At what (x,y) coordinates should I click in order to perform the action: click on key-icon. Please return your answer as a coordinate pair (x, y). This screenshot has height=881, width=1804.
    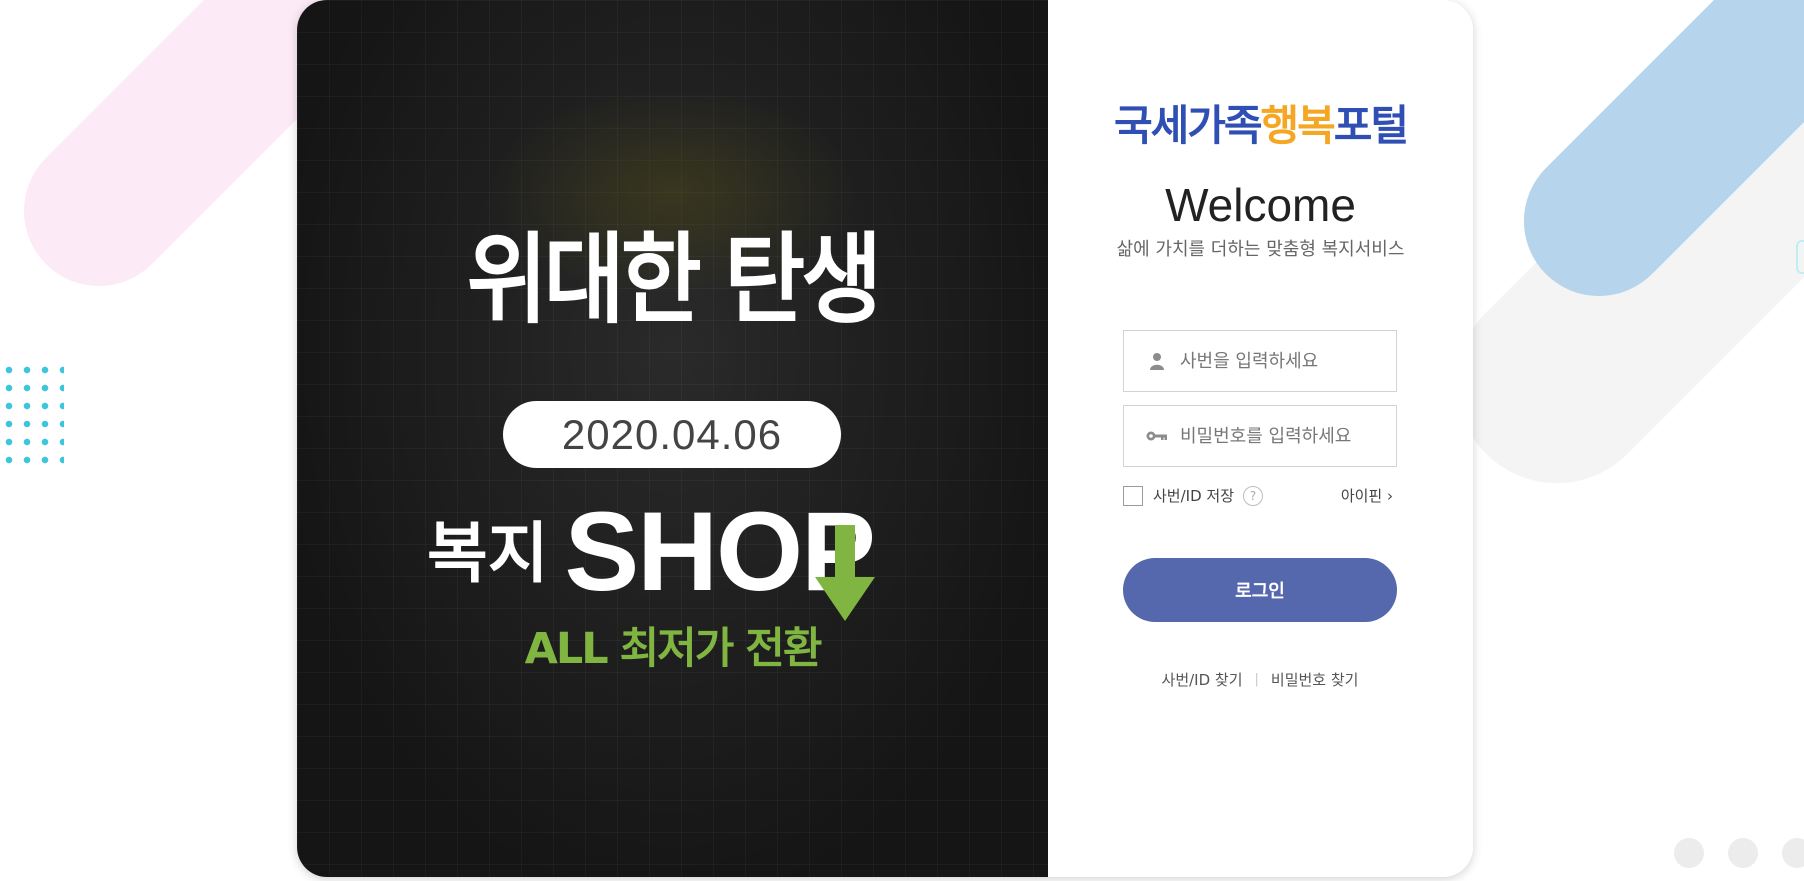
    Looking at the image, I should click on (1157, 436).